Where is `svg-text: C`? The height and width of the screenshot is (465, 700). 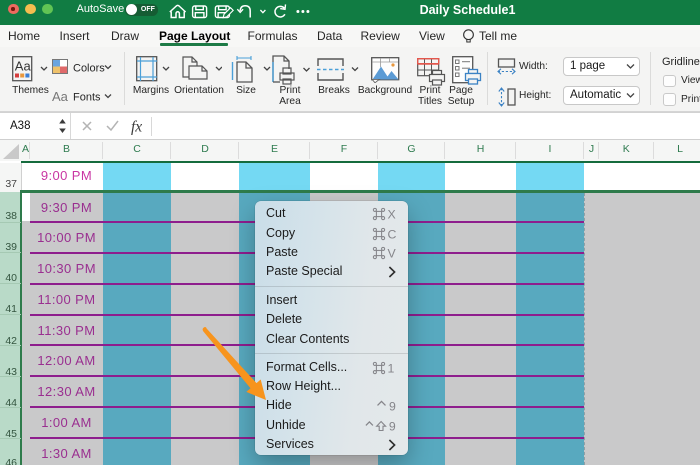 svg-text: C is located at coordinates (391, 234).